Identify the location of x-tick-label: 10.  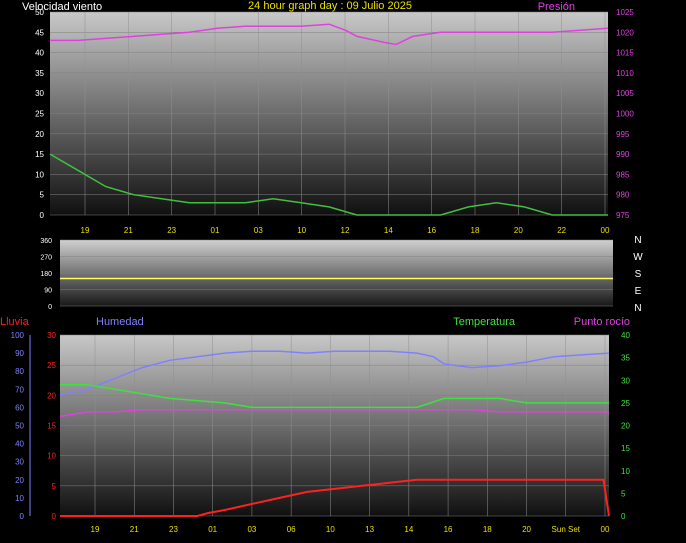
(301, 230).